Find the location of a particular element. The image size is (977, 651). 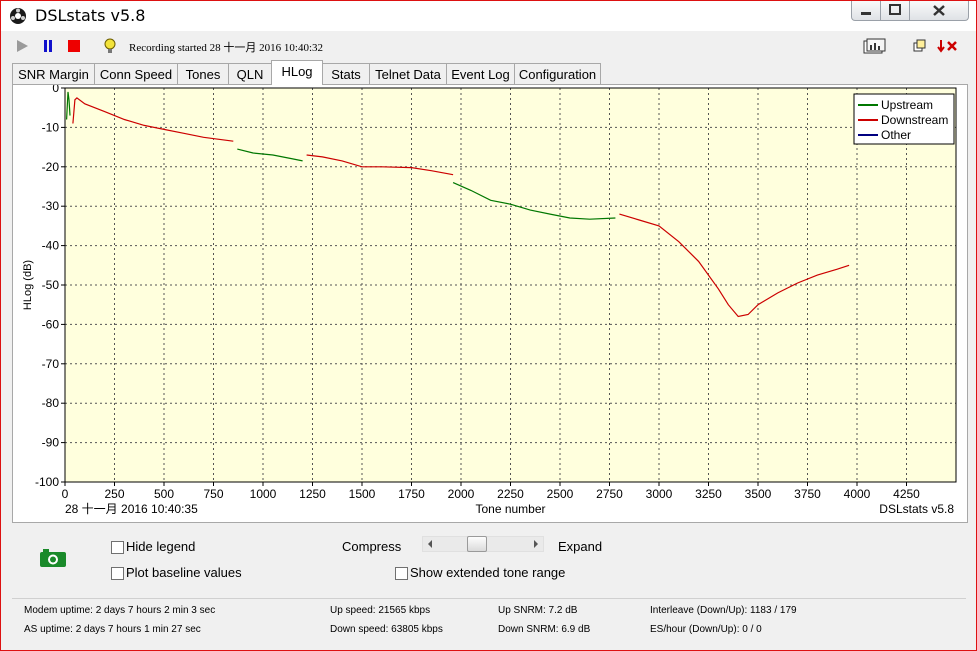

x-tick-label: 3000 is located at coordinates (659, 494).